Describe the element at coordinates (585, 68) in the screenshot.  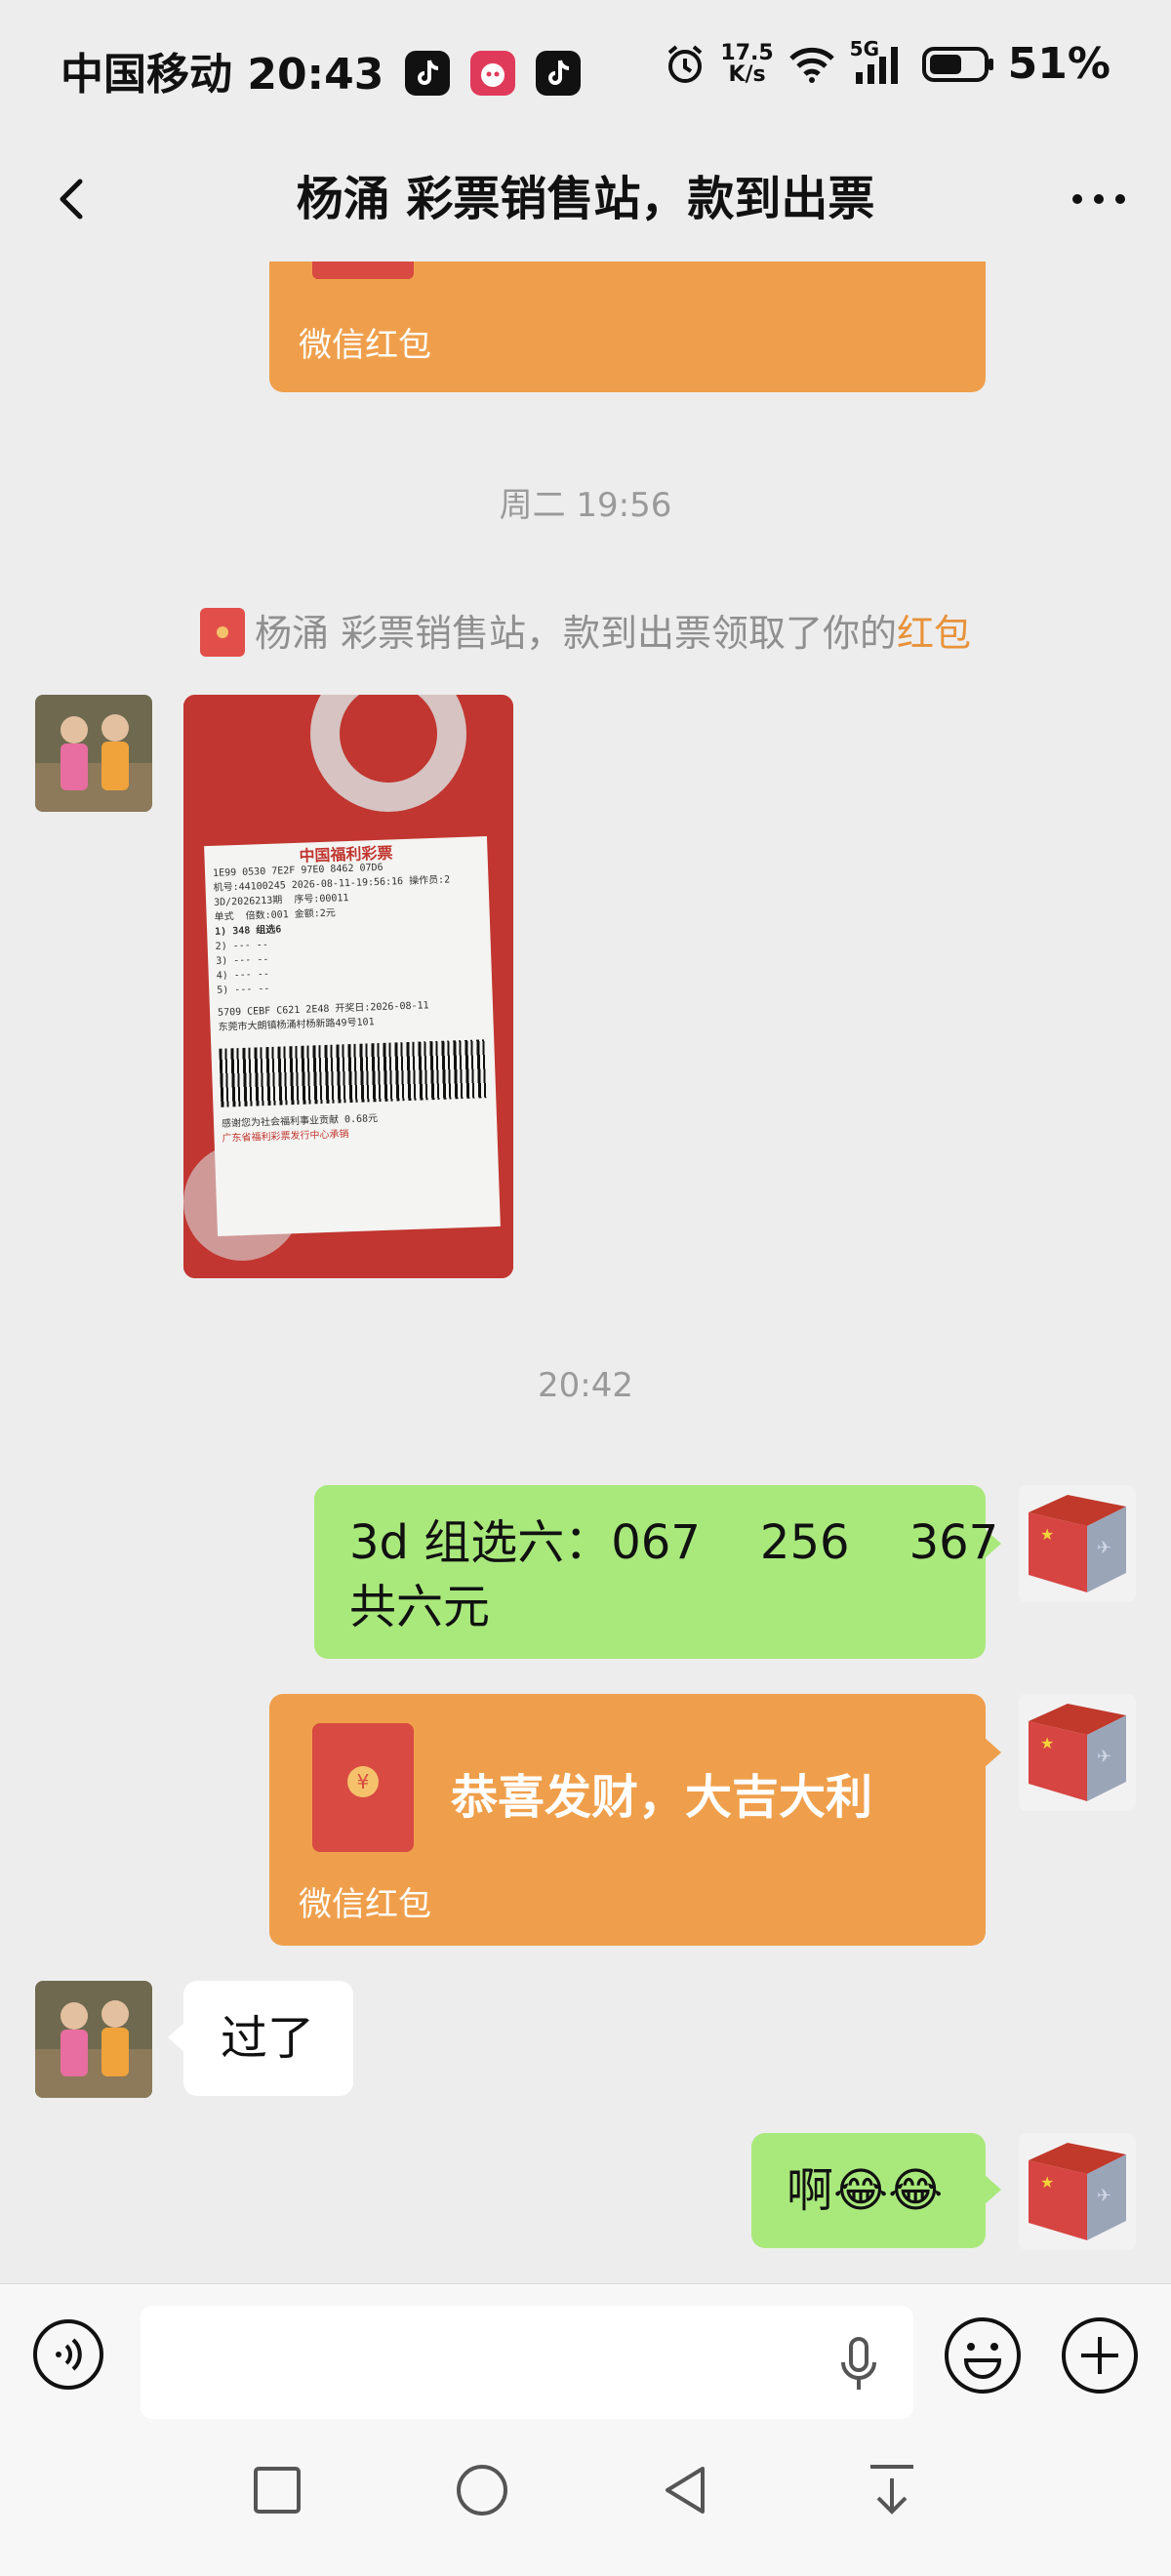
I see `status-bar: 中国移动 20:43 17.5 K/s 5G 51%` at that location.